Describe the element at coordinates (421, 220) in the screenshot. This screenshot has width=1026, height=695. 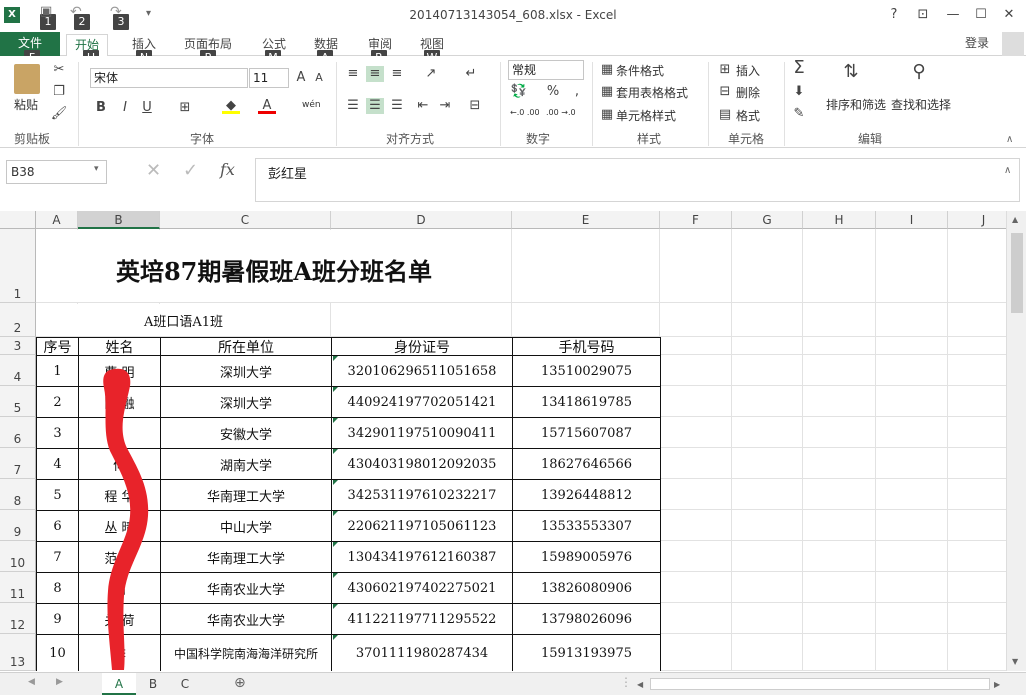
I see `column-header: D` at that location.